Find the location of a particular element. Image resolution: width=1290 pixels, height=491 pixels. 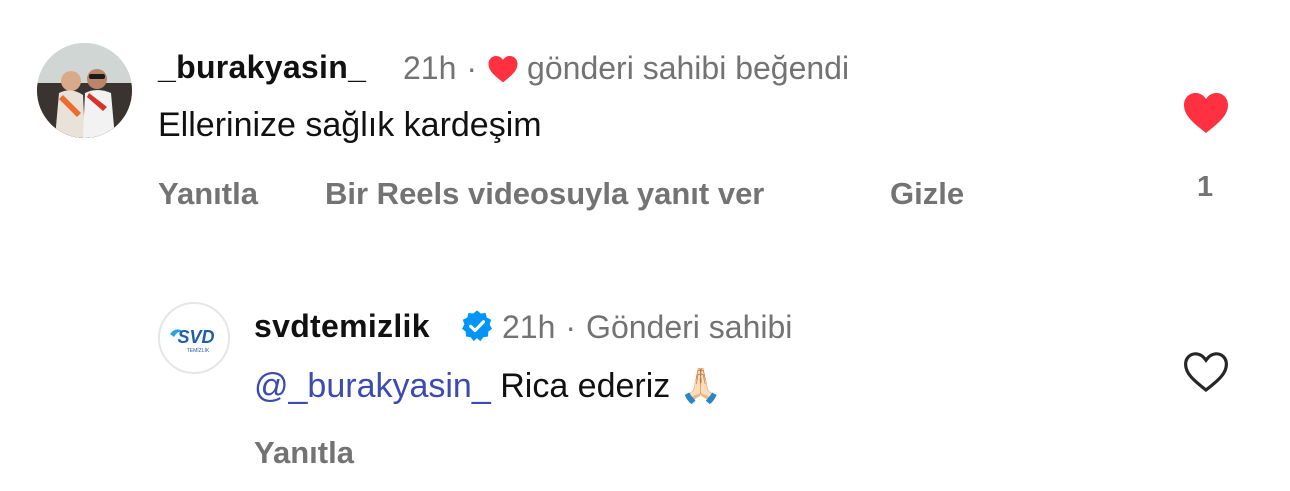

heart-outline-icon is located at coordinates (1206, 372).